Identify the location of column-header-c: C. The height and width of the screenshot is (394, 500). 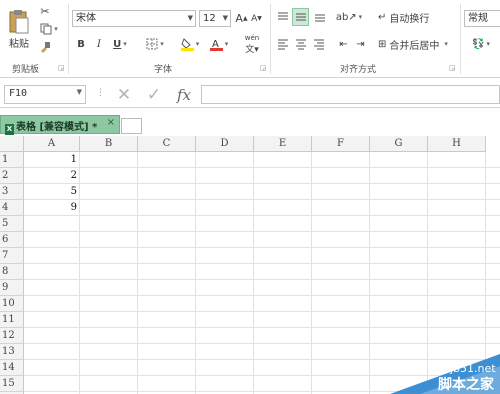
(167, 144).